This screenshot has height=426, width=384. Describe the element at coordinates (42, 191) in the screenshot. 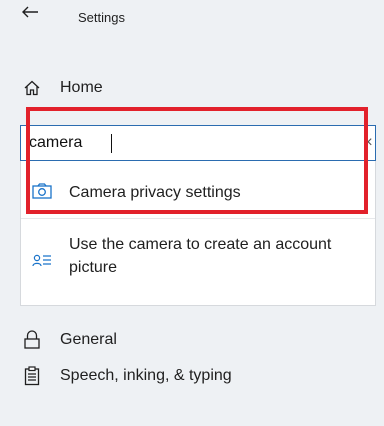

I see `camera-icon` at that location.